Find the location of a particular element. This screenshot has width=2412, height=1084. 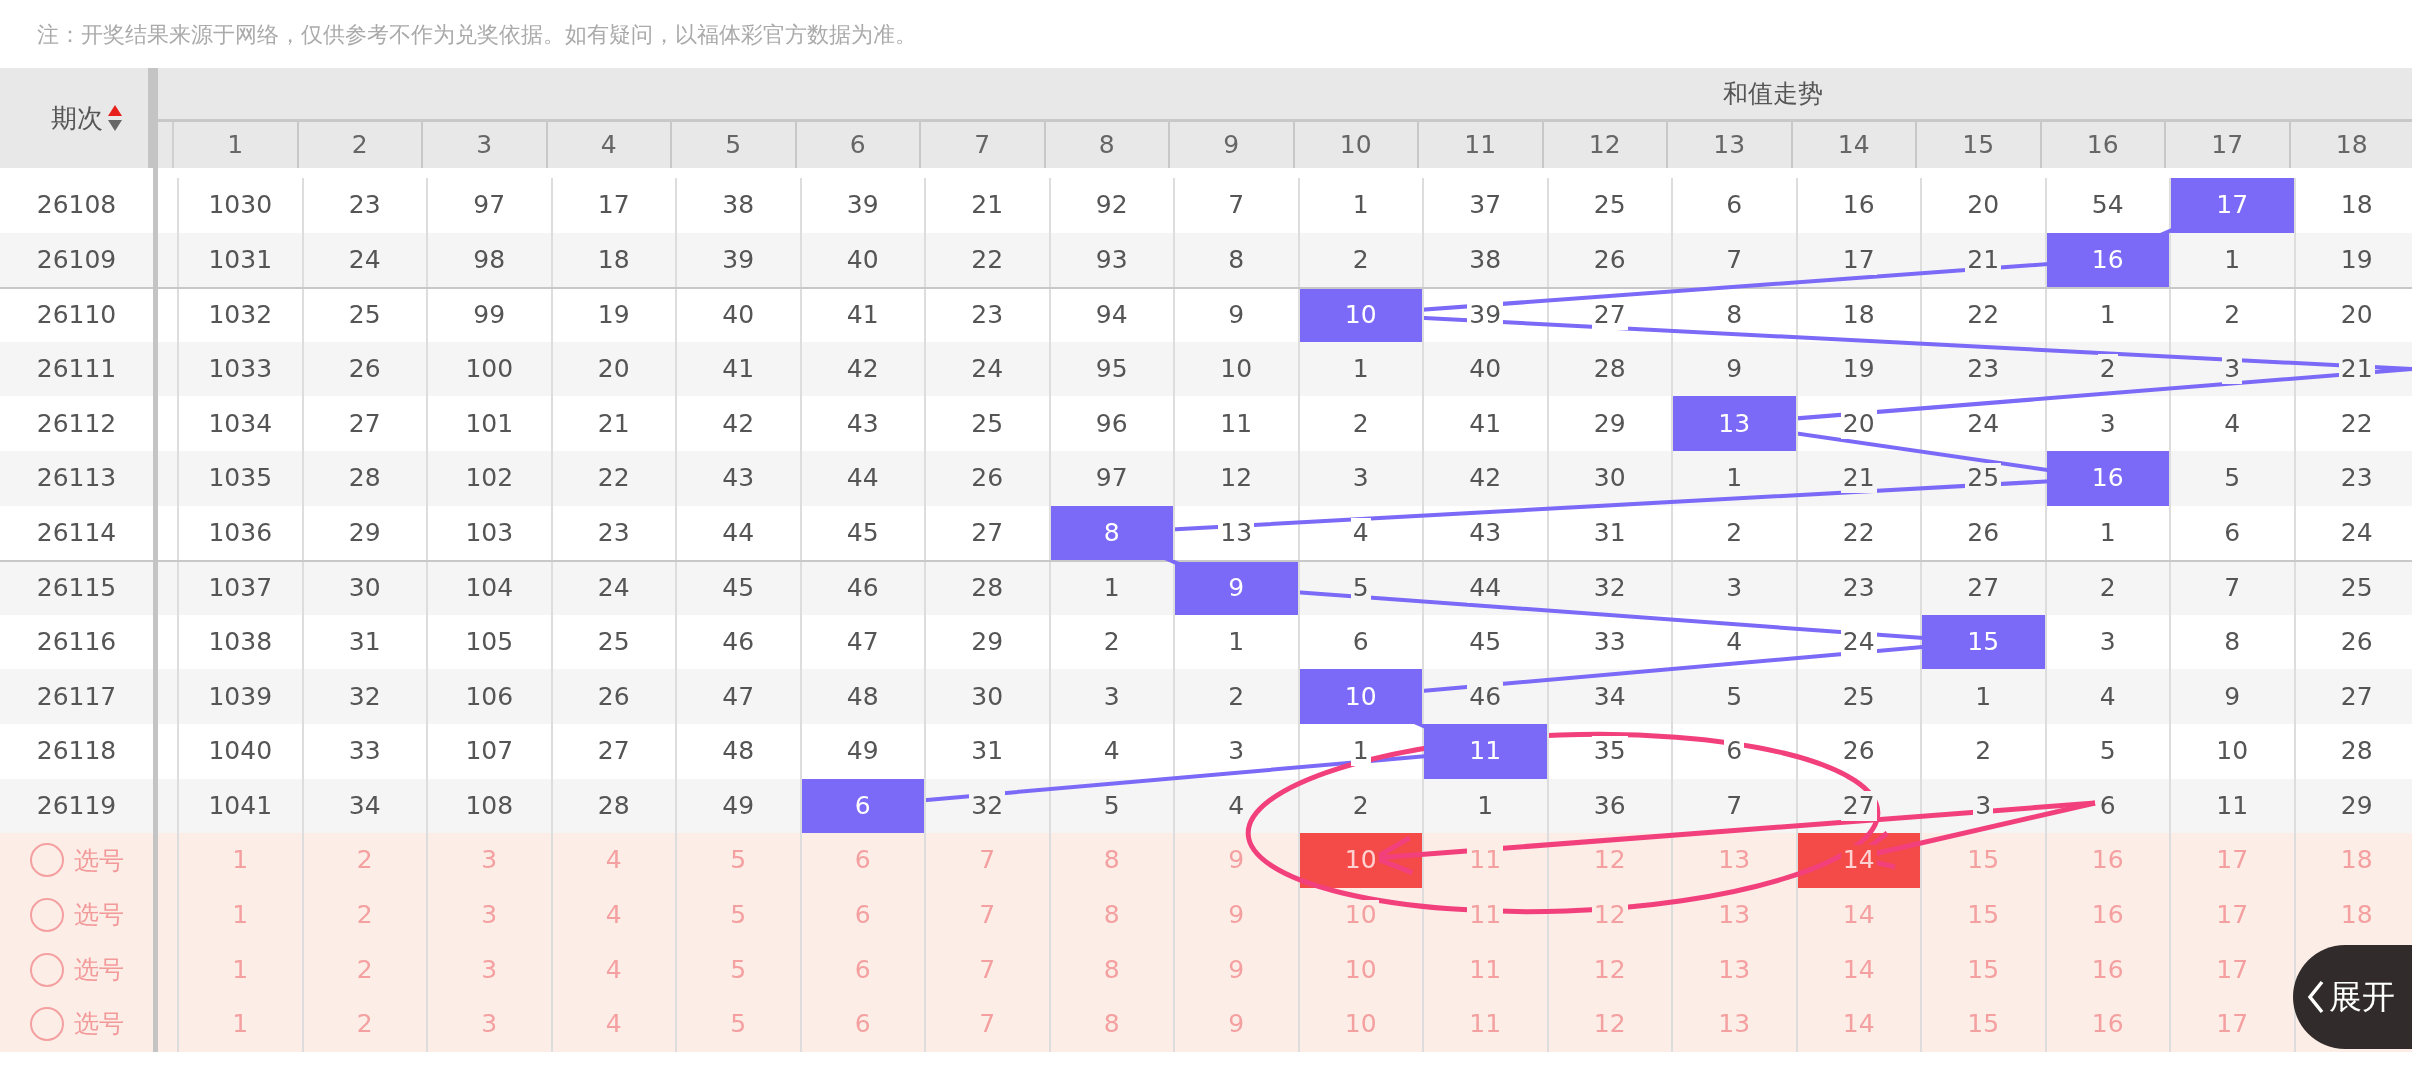

number-cell: 17 is located at coordinates (2233, 1024).